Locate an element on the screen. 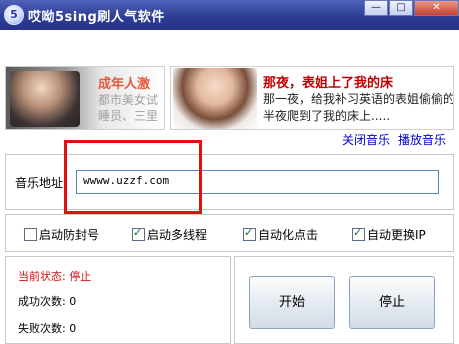  option-anti-ban: 启动防封号 is located at coordinates (61, 234).